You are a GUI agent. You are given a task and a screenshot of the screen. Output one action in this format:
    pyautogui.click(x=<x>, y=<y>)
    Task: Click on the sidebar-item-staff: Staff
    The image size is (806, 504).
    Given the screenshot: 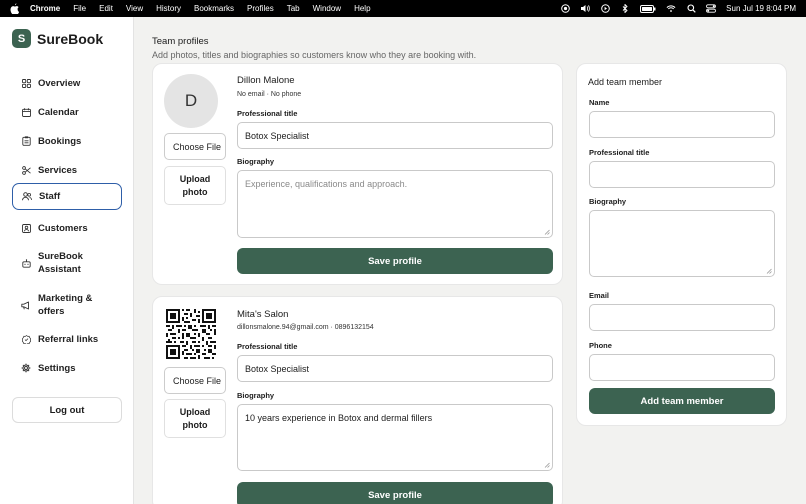 What is the action you would take?
    pyautogui.click(x=67, y=196)
    